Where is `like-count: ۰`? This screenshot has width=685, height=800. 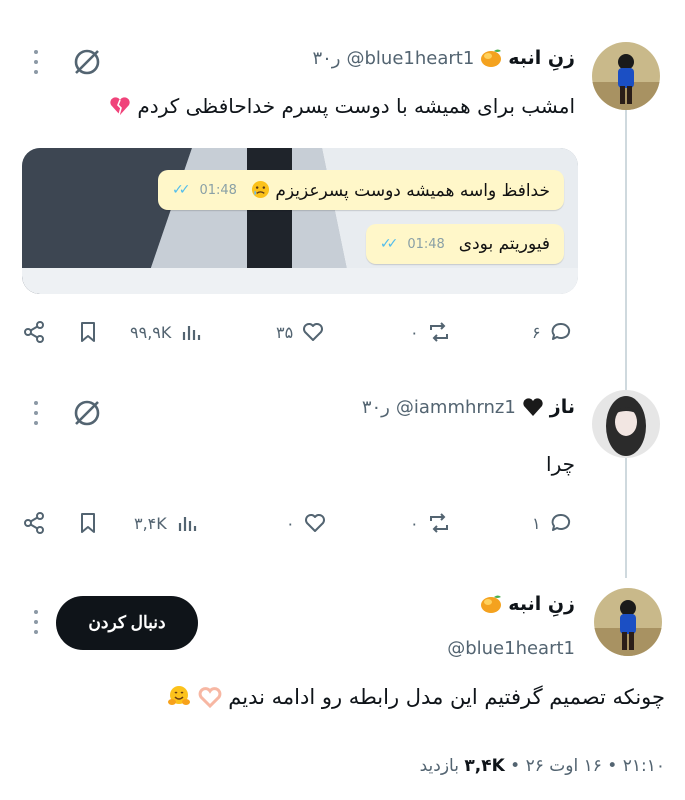 like-count: ۰ is located at coordinates (290, 523).